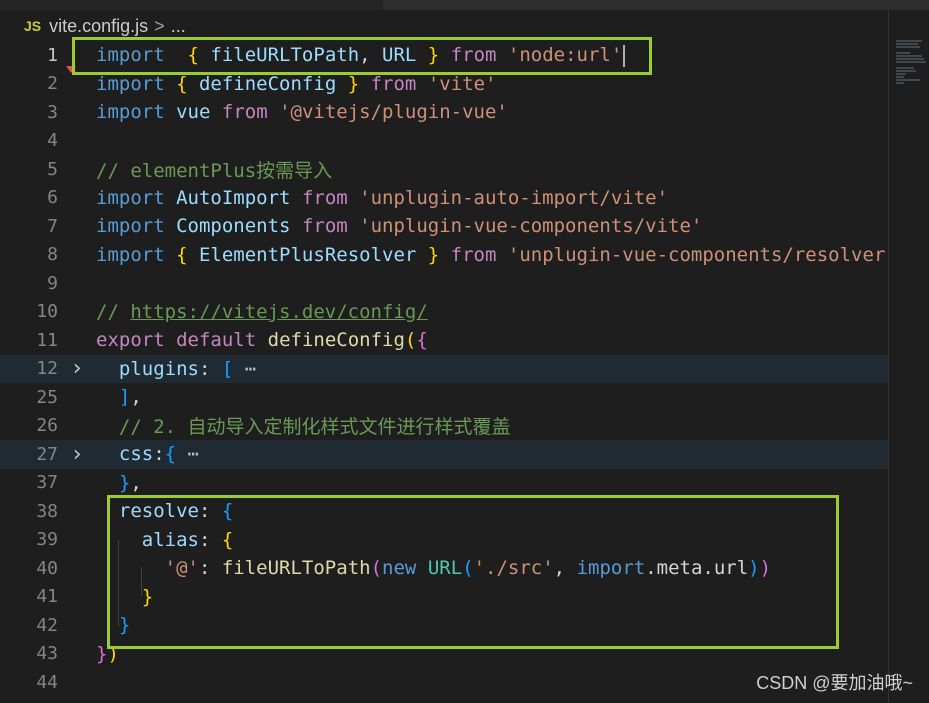  Describe the element at coordinates (444, 169) in the screenshot. I see `code-line: 5 // elementPlus按需导入` at that location.